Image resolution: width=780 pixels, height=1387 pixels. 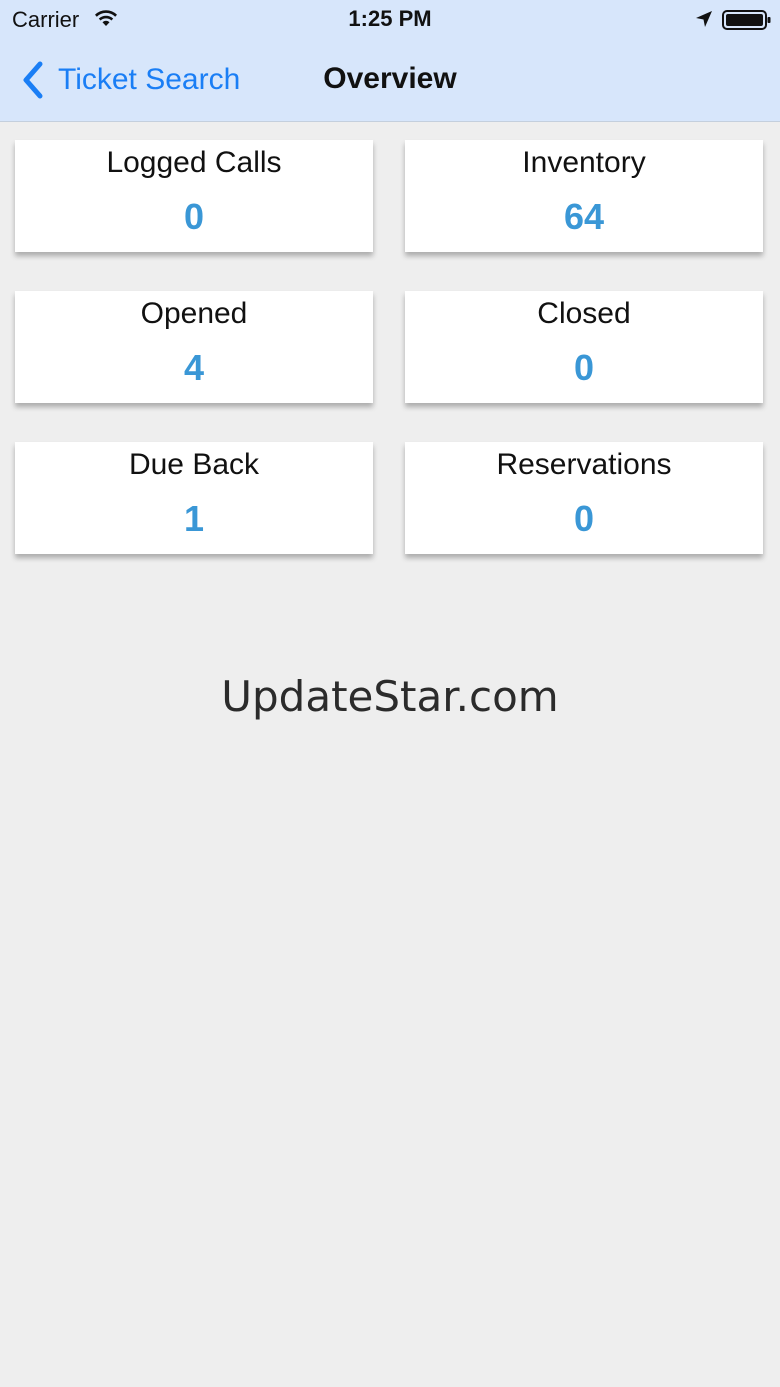 What do you see at coordinates (584, 216) in the screenshot?
I see `card-count: 64` at bounding box center [584, 216].